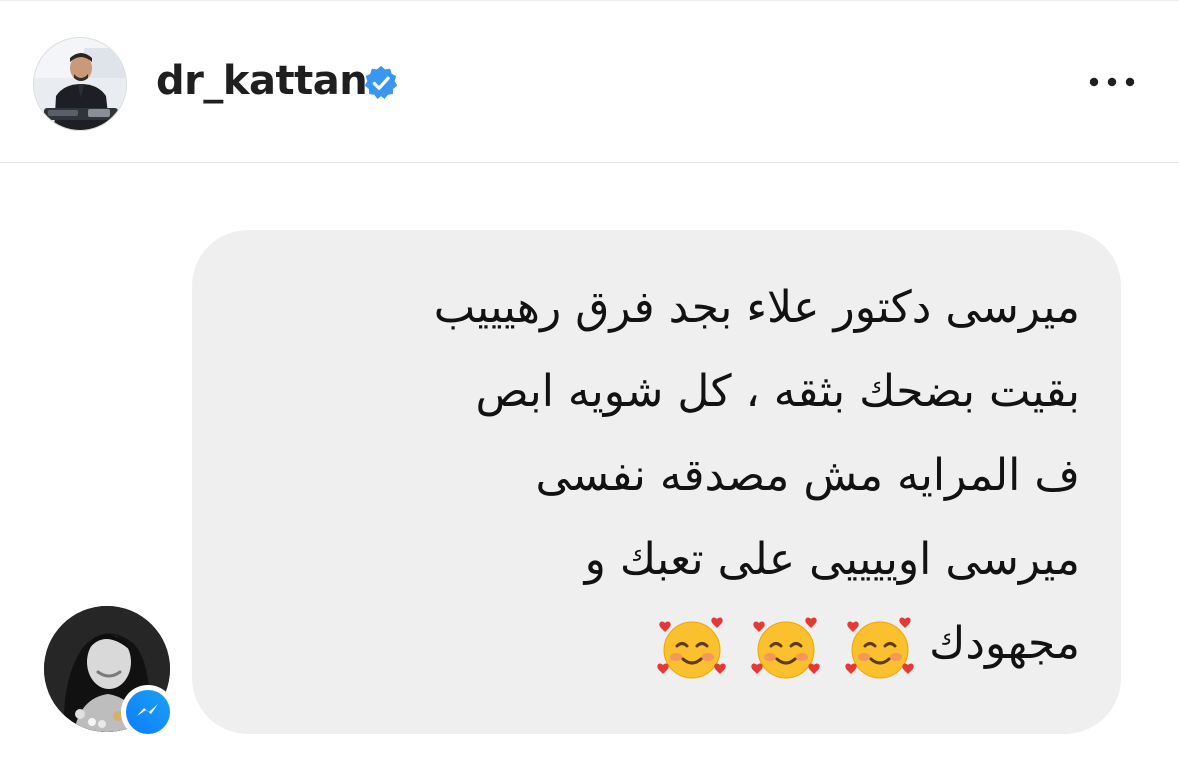 This screenshot has height=761, width=1179. I want to click on profile-photo-icon, so click(80, 84).